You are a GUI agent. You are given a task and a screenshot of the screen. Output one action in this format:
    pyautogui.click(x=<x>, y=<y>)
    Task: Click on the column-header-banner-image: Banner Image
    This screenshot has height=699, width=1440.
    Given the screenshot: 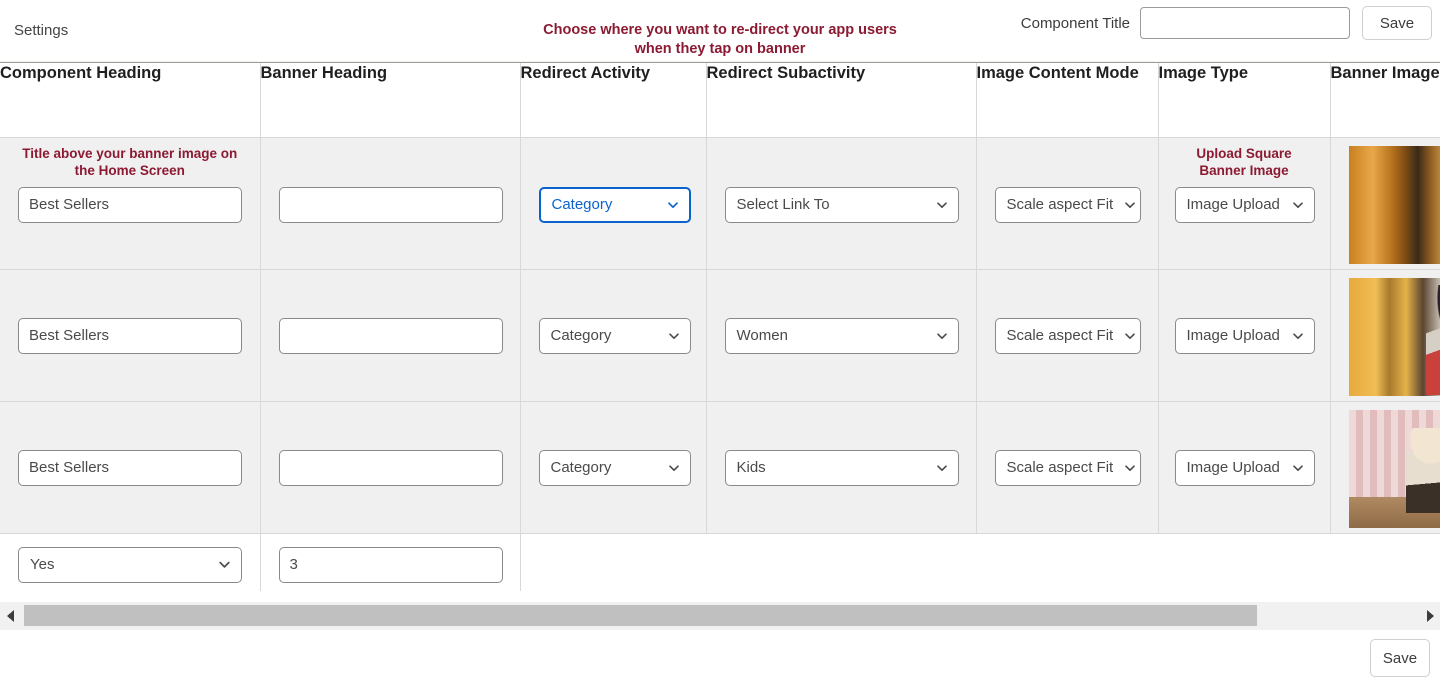 What is the action you would take?
    pyautogui.click(x=1385, y=100)
    